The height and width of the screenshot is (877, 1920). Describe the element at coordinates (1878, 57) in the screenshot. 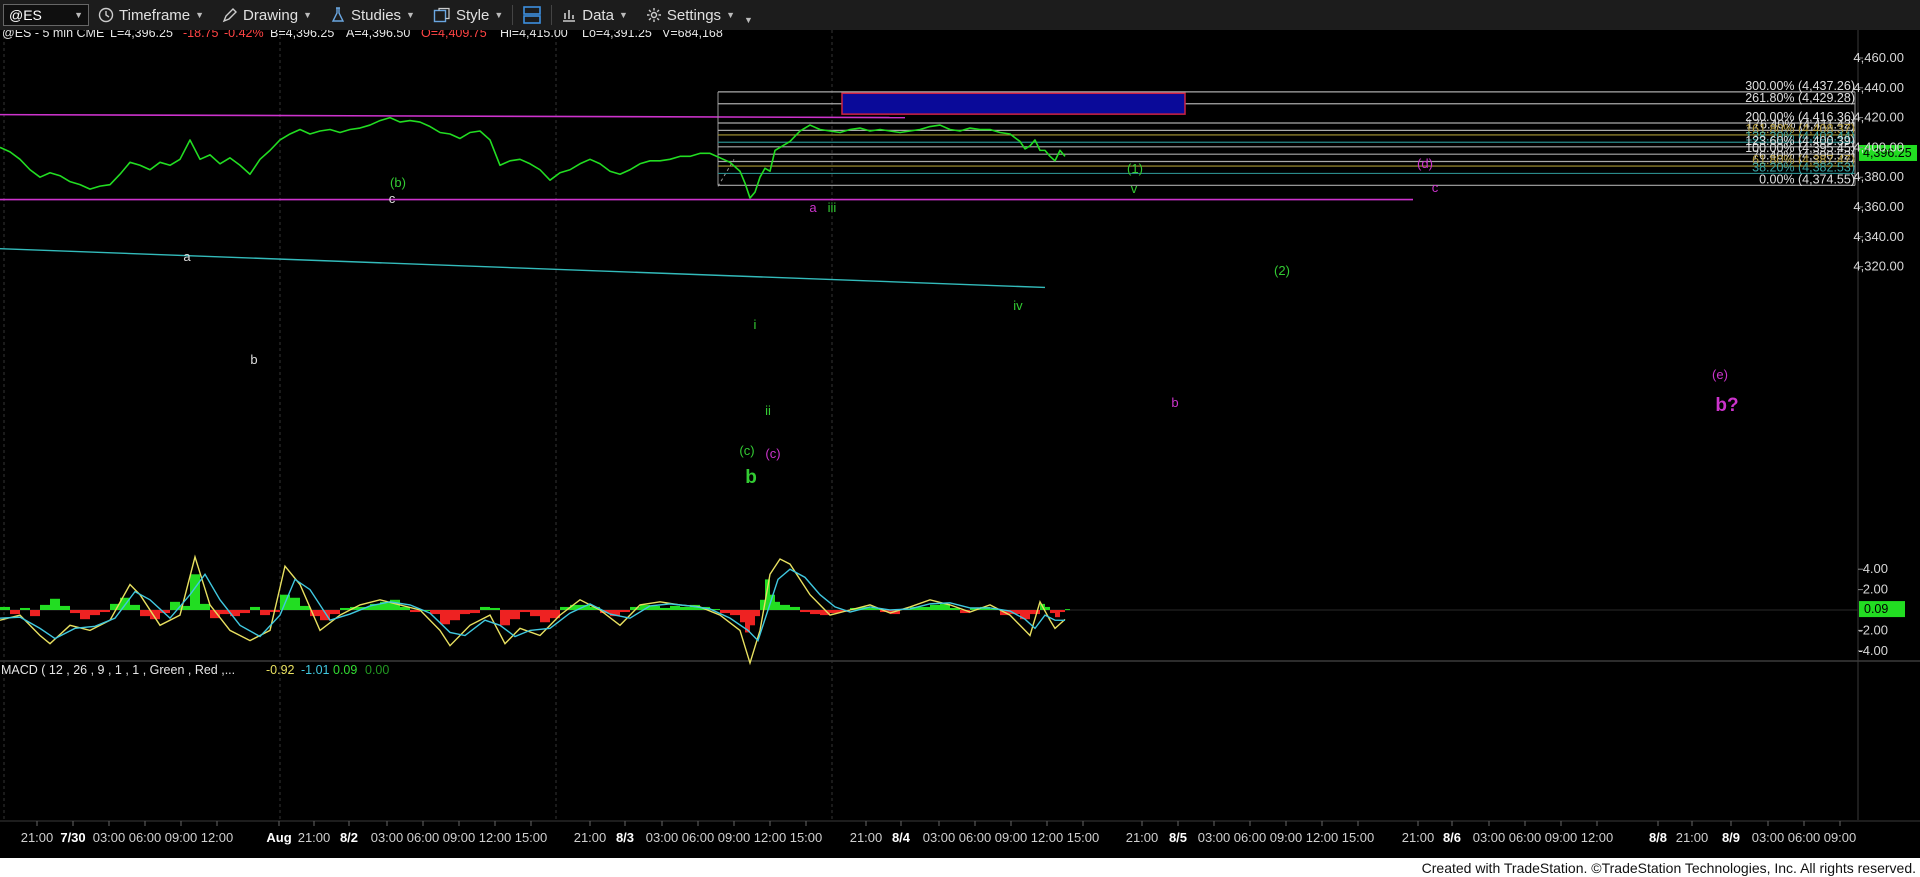

I see `price-tick-label: 4,460.00` at that location.